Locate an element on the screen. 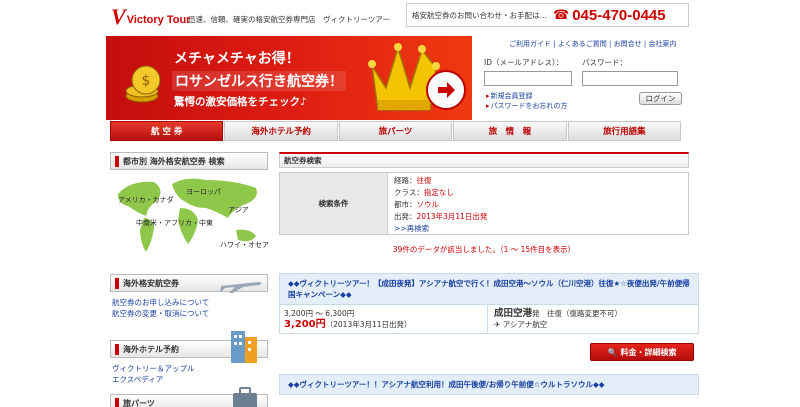 This screenshot has height=407, width=800. top-link-faq: よくあるご質問 is located at coordinates (582, 44).